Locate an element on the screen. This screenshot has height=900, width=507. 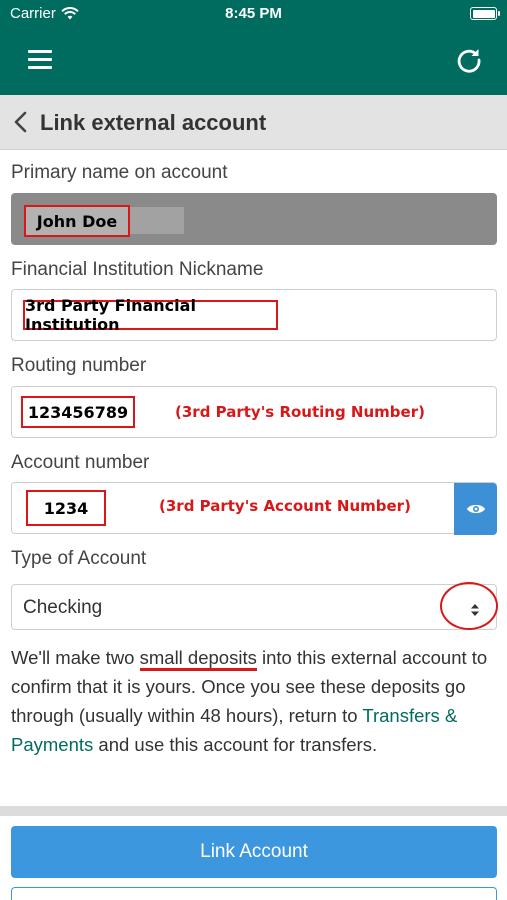
routing-number-annotation: (3rd Party's Routing Number) is located at coordinates (300, 412).